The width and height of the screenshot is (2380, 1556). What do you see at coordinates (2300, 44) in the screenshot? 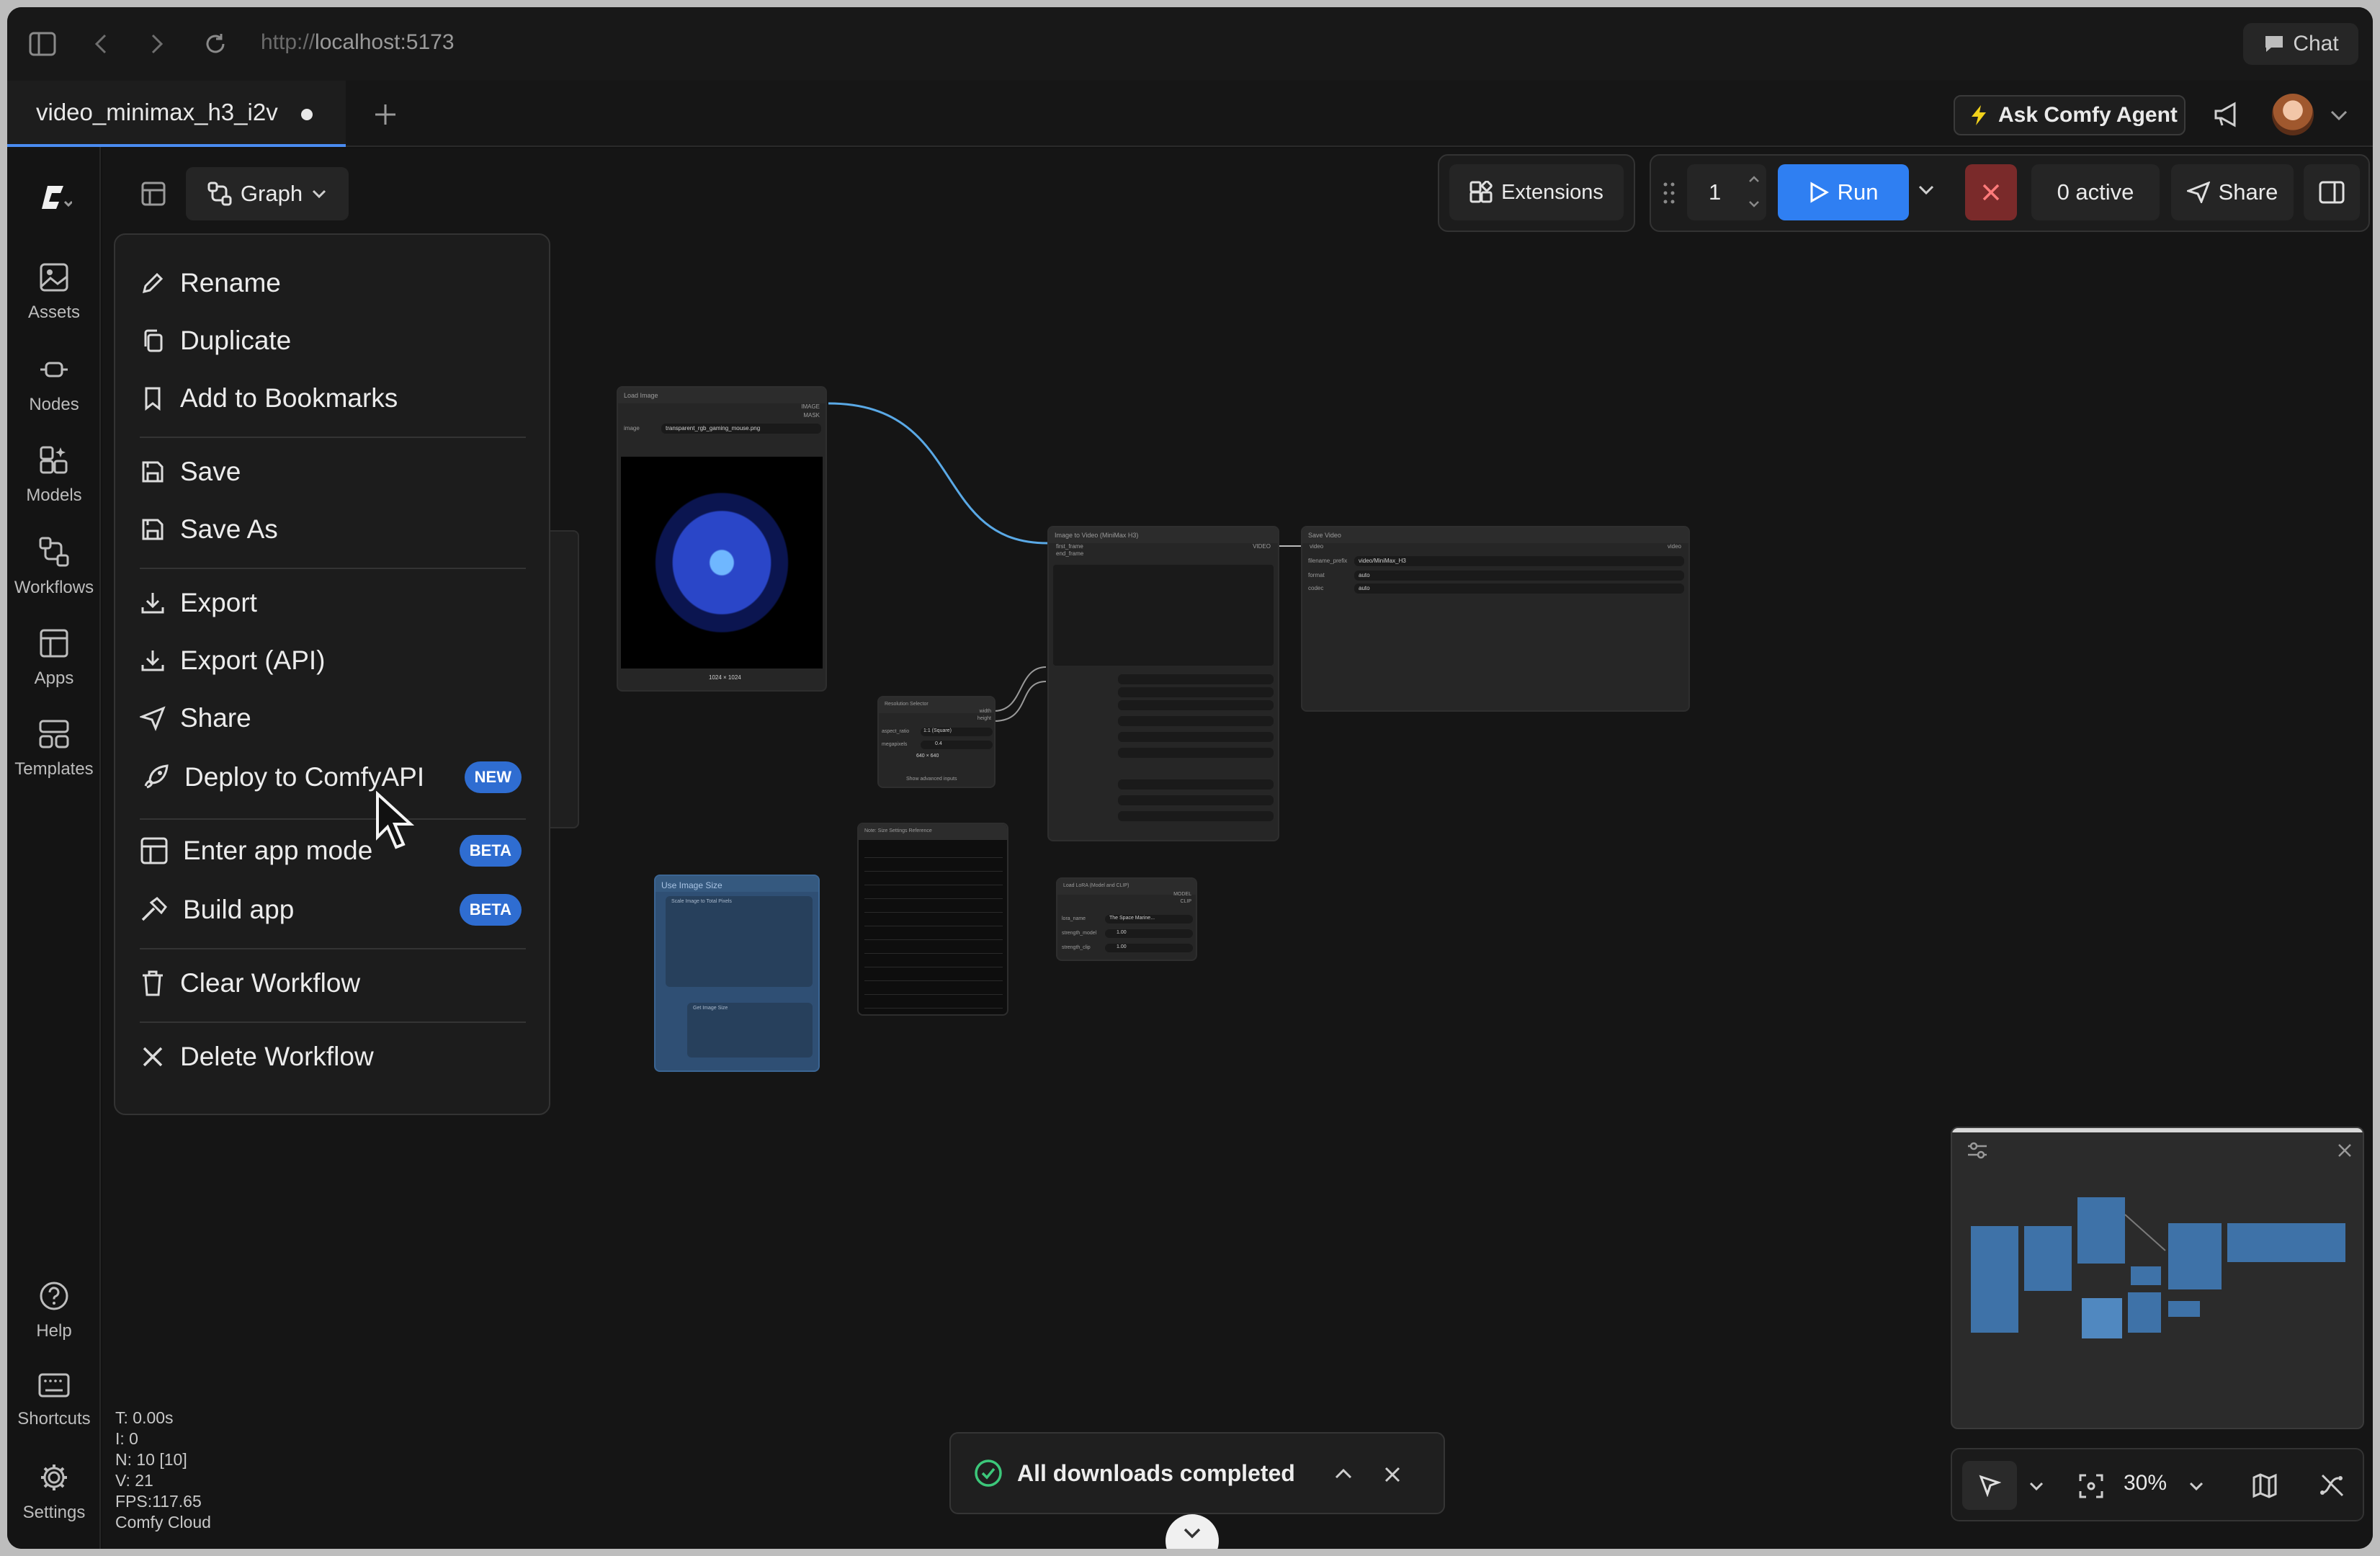
I see `chat-button: Chat` at bounding box center [2300, 44].